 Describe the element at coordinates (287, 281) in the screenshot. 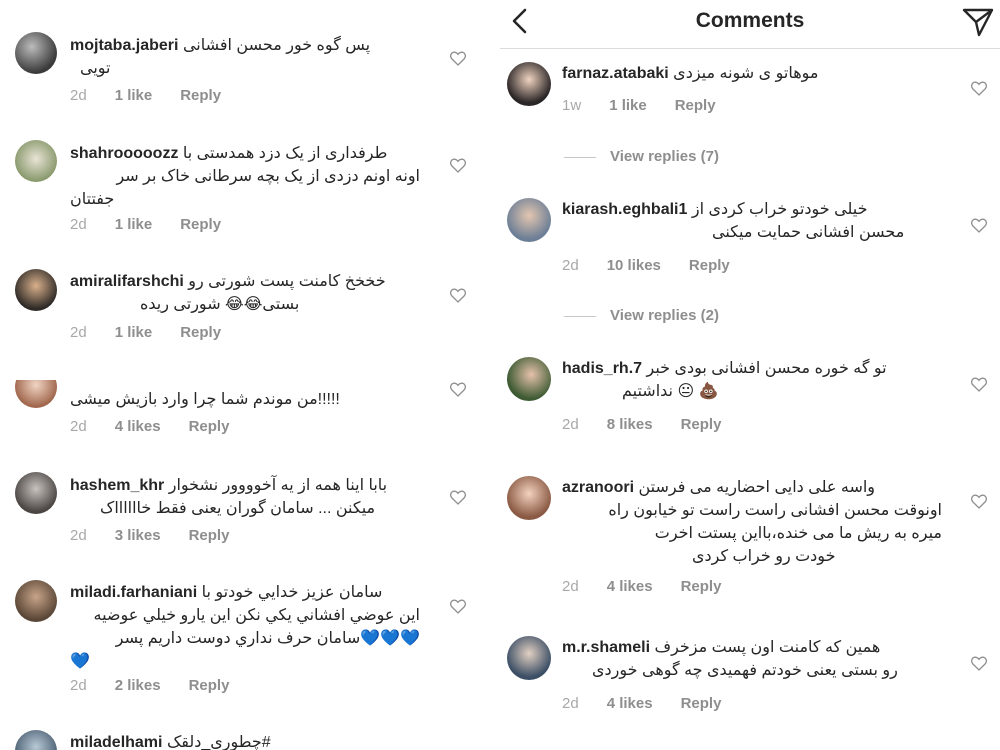

I see `comment-body: خخخخ کامنت پست شورتی رو` at that location.